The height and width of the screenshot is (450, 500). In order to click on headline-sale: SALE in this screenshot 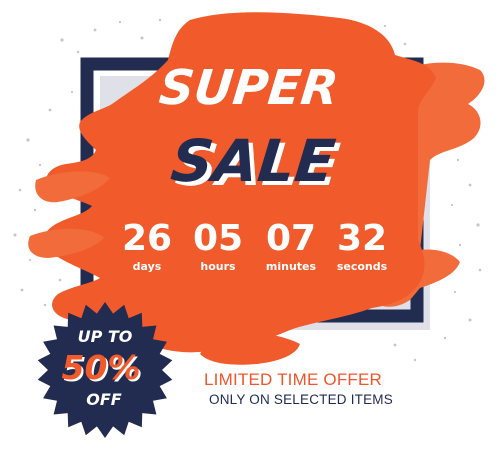, I will do `click(253, 161)`.